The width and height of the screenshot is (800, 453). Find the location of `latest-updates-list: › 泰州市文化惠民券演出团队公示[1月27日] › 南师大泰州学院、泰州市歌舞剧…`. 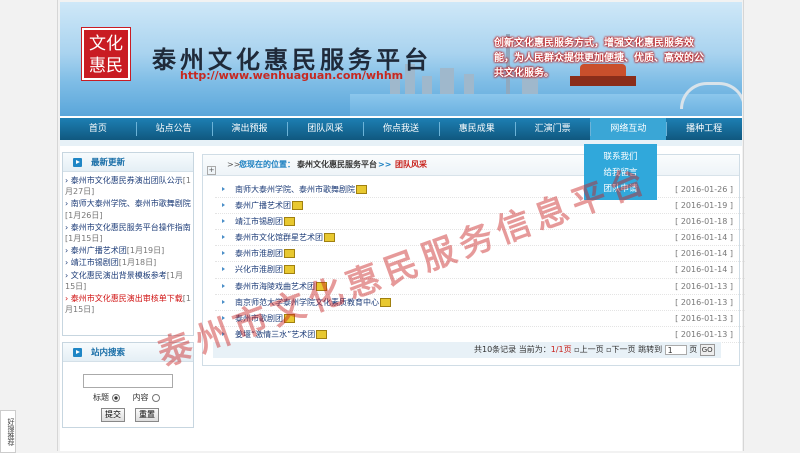

latest-updates-list: › 泰州市文化惠民券演出团队公示[1月27日] › 南师大泰州学院、泰州市歌舞剧… is located at coordinates (128, 243).